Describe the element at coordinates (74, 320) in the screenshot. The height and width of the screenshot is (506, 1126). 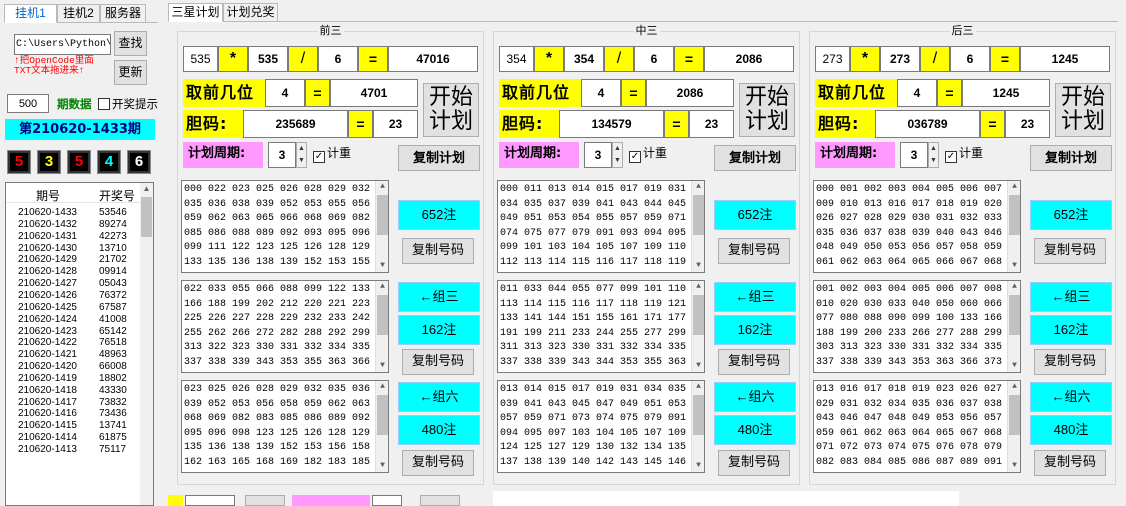
I see `table-row: 210620-1424 41008` at that location.